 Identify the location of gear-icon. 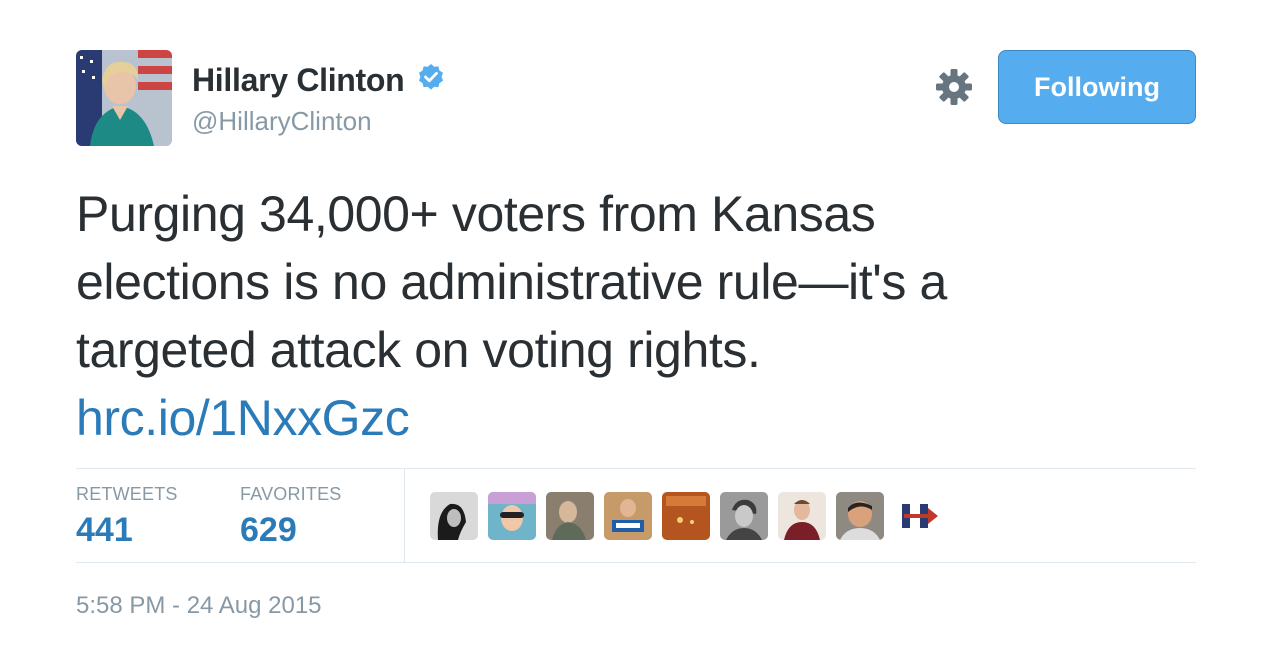
(954, 87).